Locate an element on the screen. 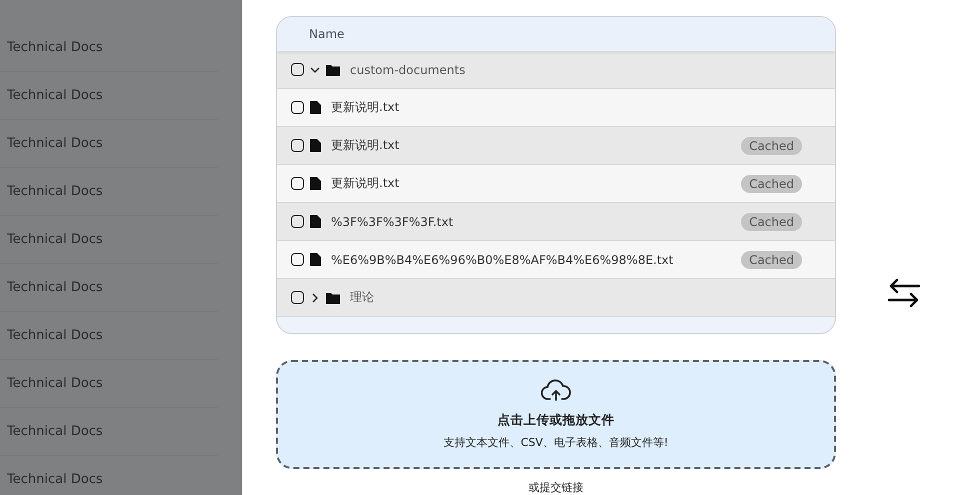  upload-dropzone: 点击上传或拖放文件 支持文本文件、CSV、电子表格、音频文件等! is located at coordinates (556, 414).